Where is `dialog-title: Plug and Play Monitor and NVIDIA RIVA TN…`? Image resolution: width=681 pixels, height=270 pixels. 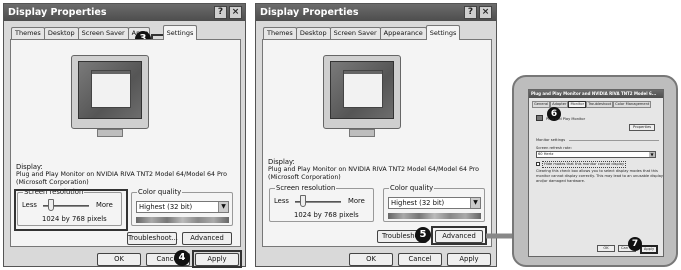
dialog-title: Plug and Play Monitor and NVIDIA RIVA TN… is located at coordinates (594, 93).